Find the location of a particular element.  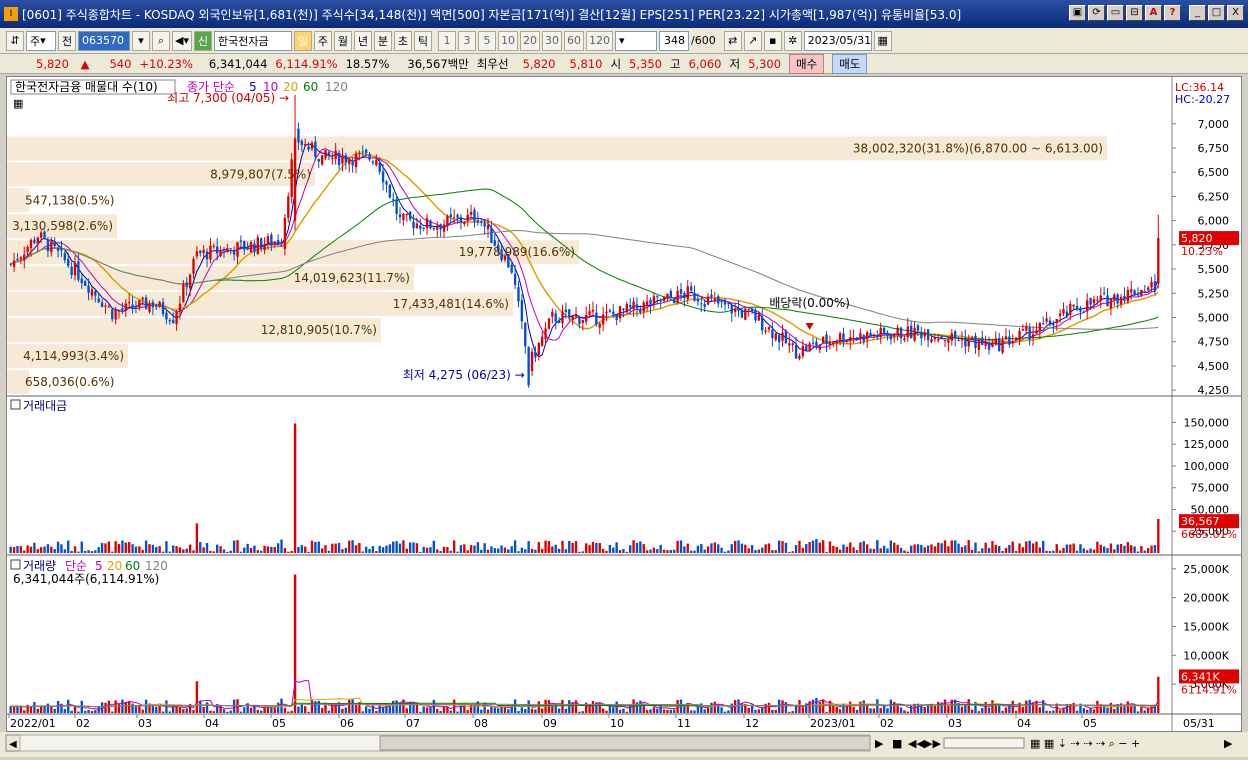

interval-30: 30 is located at coordinates (551, 40).